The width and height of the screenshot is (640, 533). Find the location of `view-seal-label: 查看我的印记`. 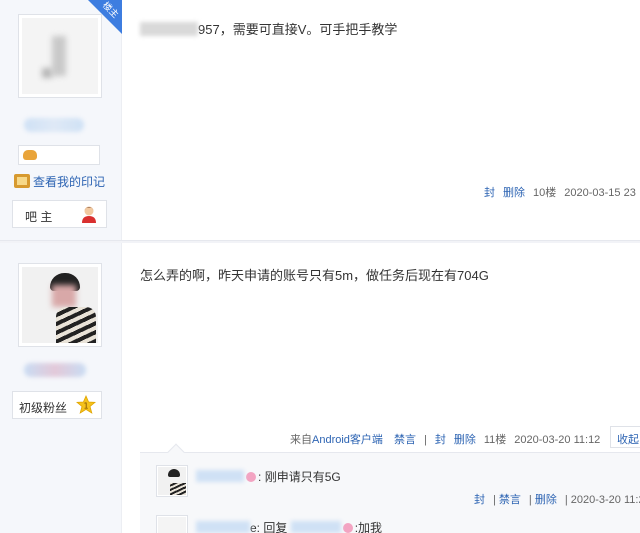

view-seal-label: 查看我的印记 is located at coordinates (69, 182).